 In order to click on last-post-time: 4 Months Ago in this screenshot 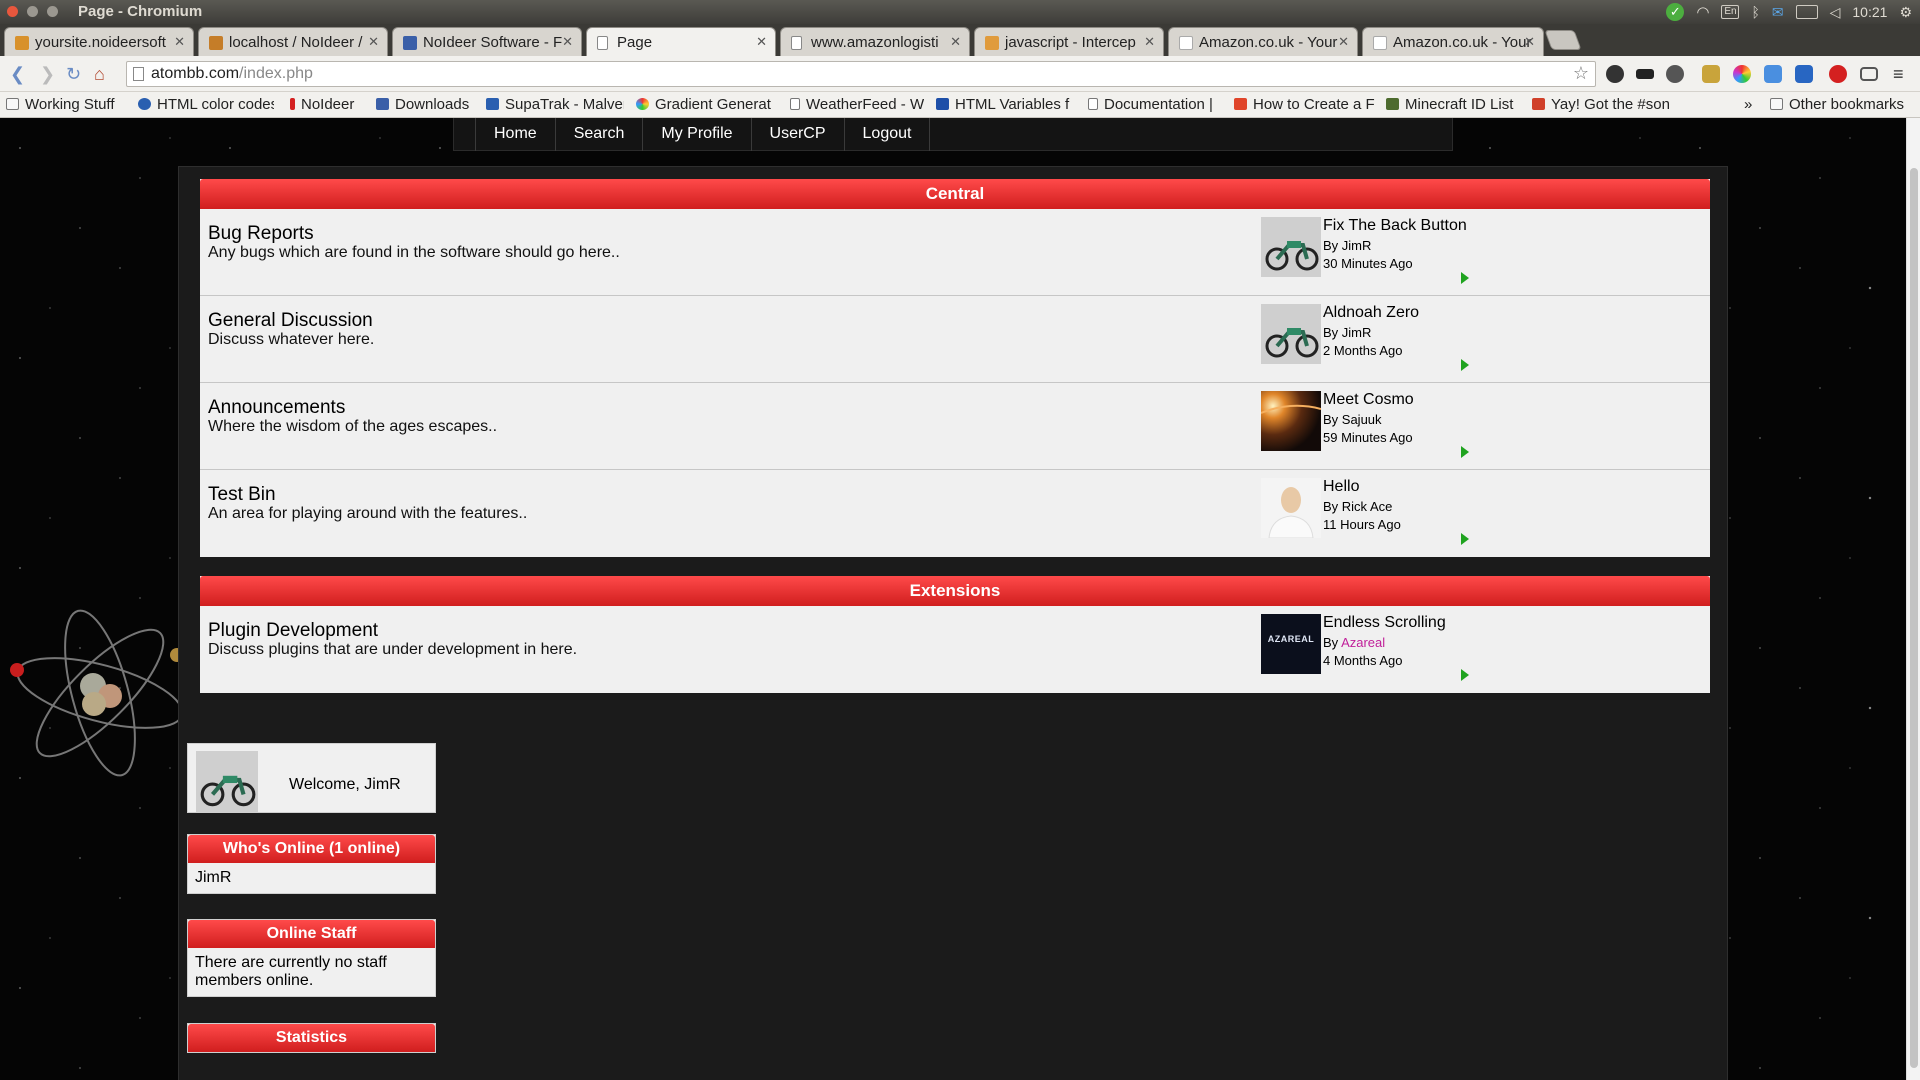, I will do `click(1363, 660)`.